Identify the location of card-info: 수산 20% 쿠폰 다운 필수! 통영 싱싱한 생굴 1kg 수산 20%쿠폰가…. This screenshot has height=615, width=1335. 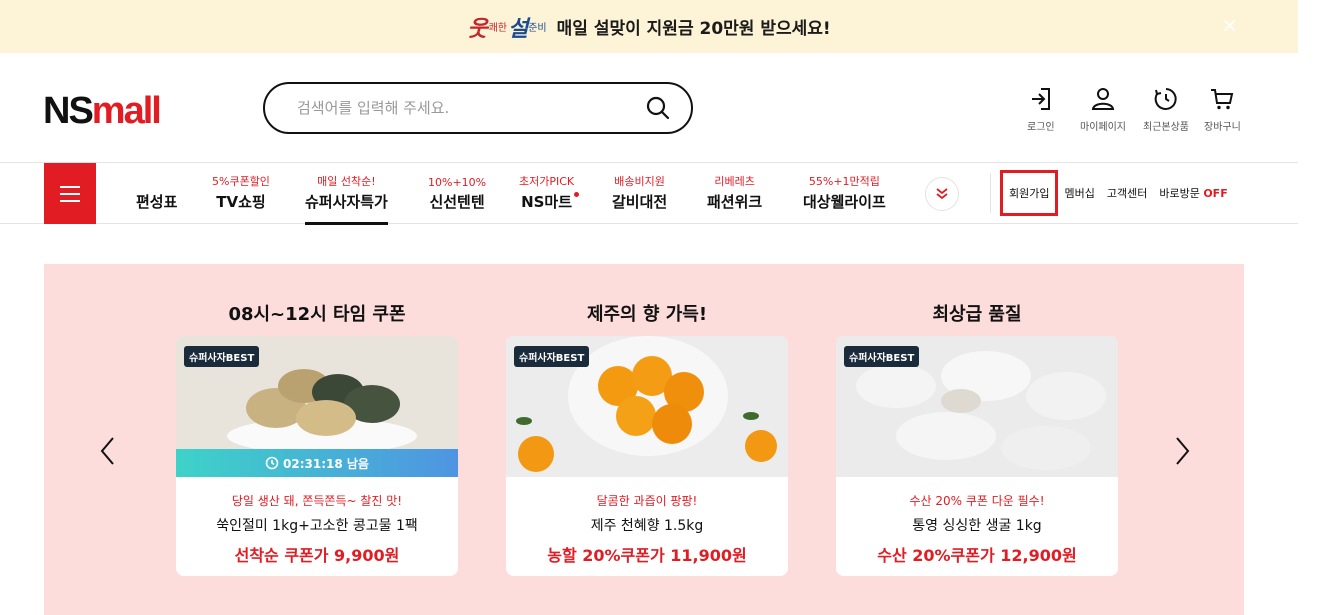
(977, 521).